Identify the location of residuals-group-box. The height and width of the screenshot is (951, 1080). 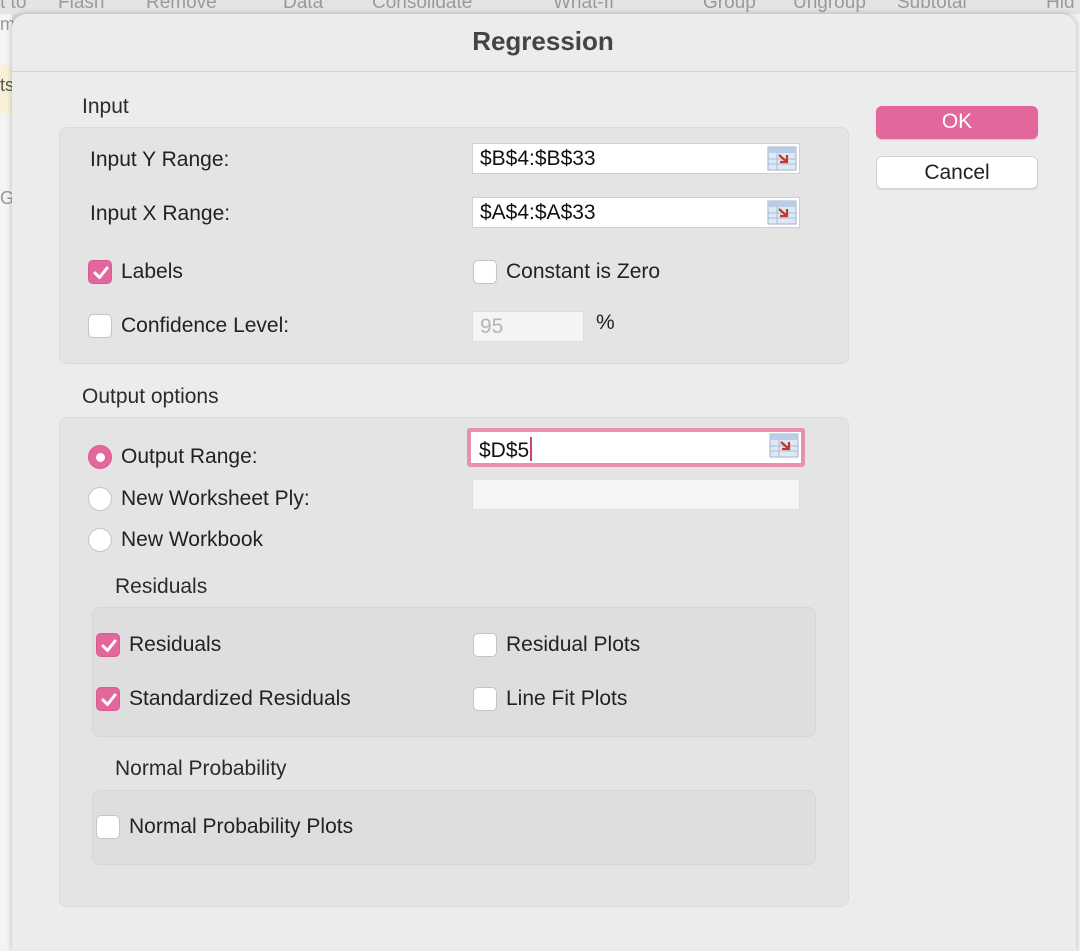
(454, 672).